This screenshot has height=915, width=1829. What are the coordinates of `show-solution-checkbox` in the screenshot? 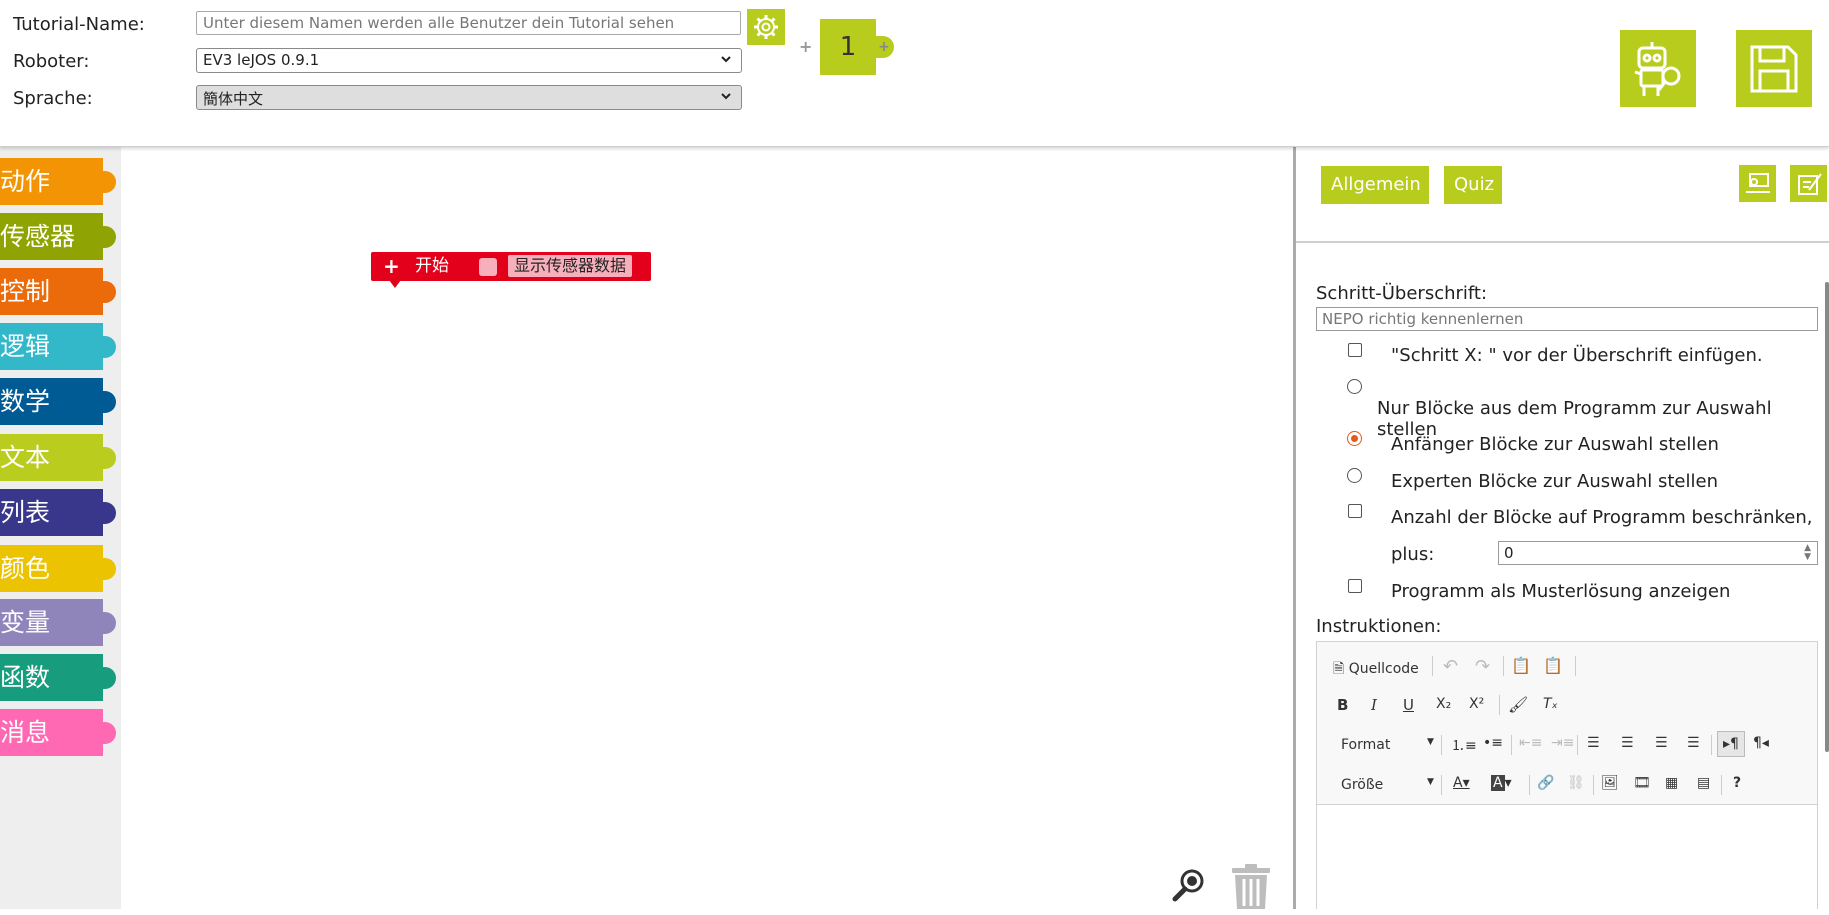 It's located at (1355, 586).